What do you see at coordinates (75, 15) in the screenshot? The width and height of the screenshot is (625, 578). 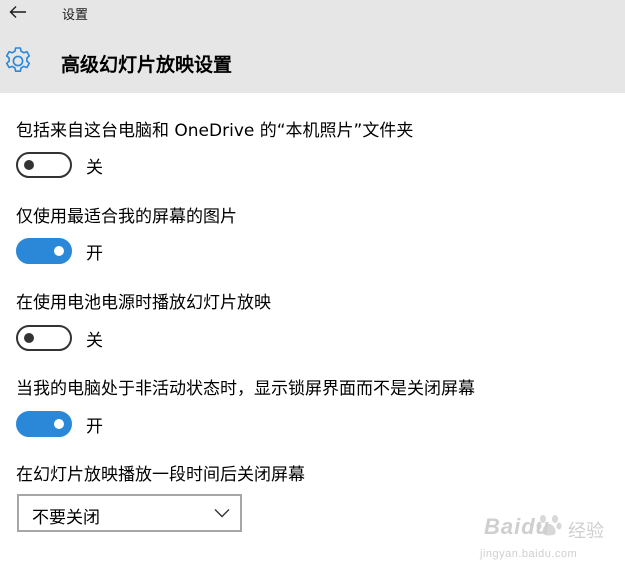 I see `app-title: 设置` at bounding box center [75, 15].